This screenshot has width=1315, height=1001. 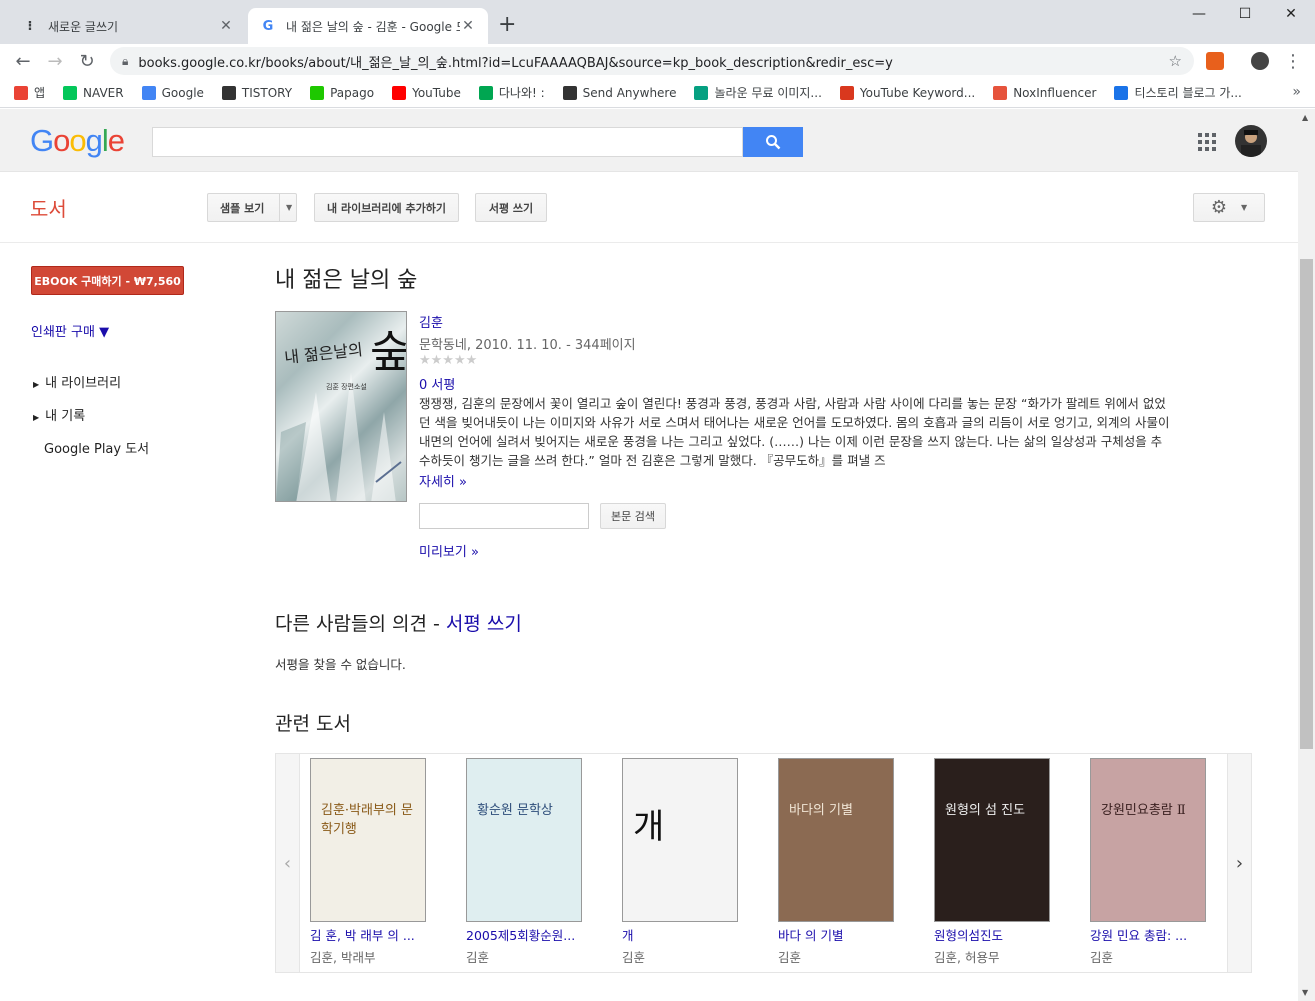 What do you see at coordinates (77, 381) in the screenshot?
I see `nav-my-library: ▶ 내 라이브러리` at bounding box center [77, 381].